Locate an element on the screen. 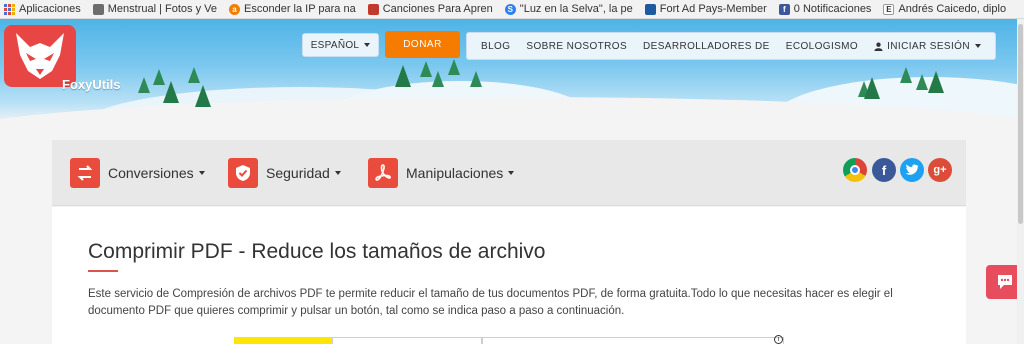 The height and width of the screenshot is (344, 1024). tool-label: Manipulaciones is located at coordinates (455, 173).